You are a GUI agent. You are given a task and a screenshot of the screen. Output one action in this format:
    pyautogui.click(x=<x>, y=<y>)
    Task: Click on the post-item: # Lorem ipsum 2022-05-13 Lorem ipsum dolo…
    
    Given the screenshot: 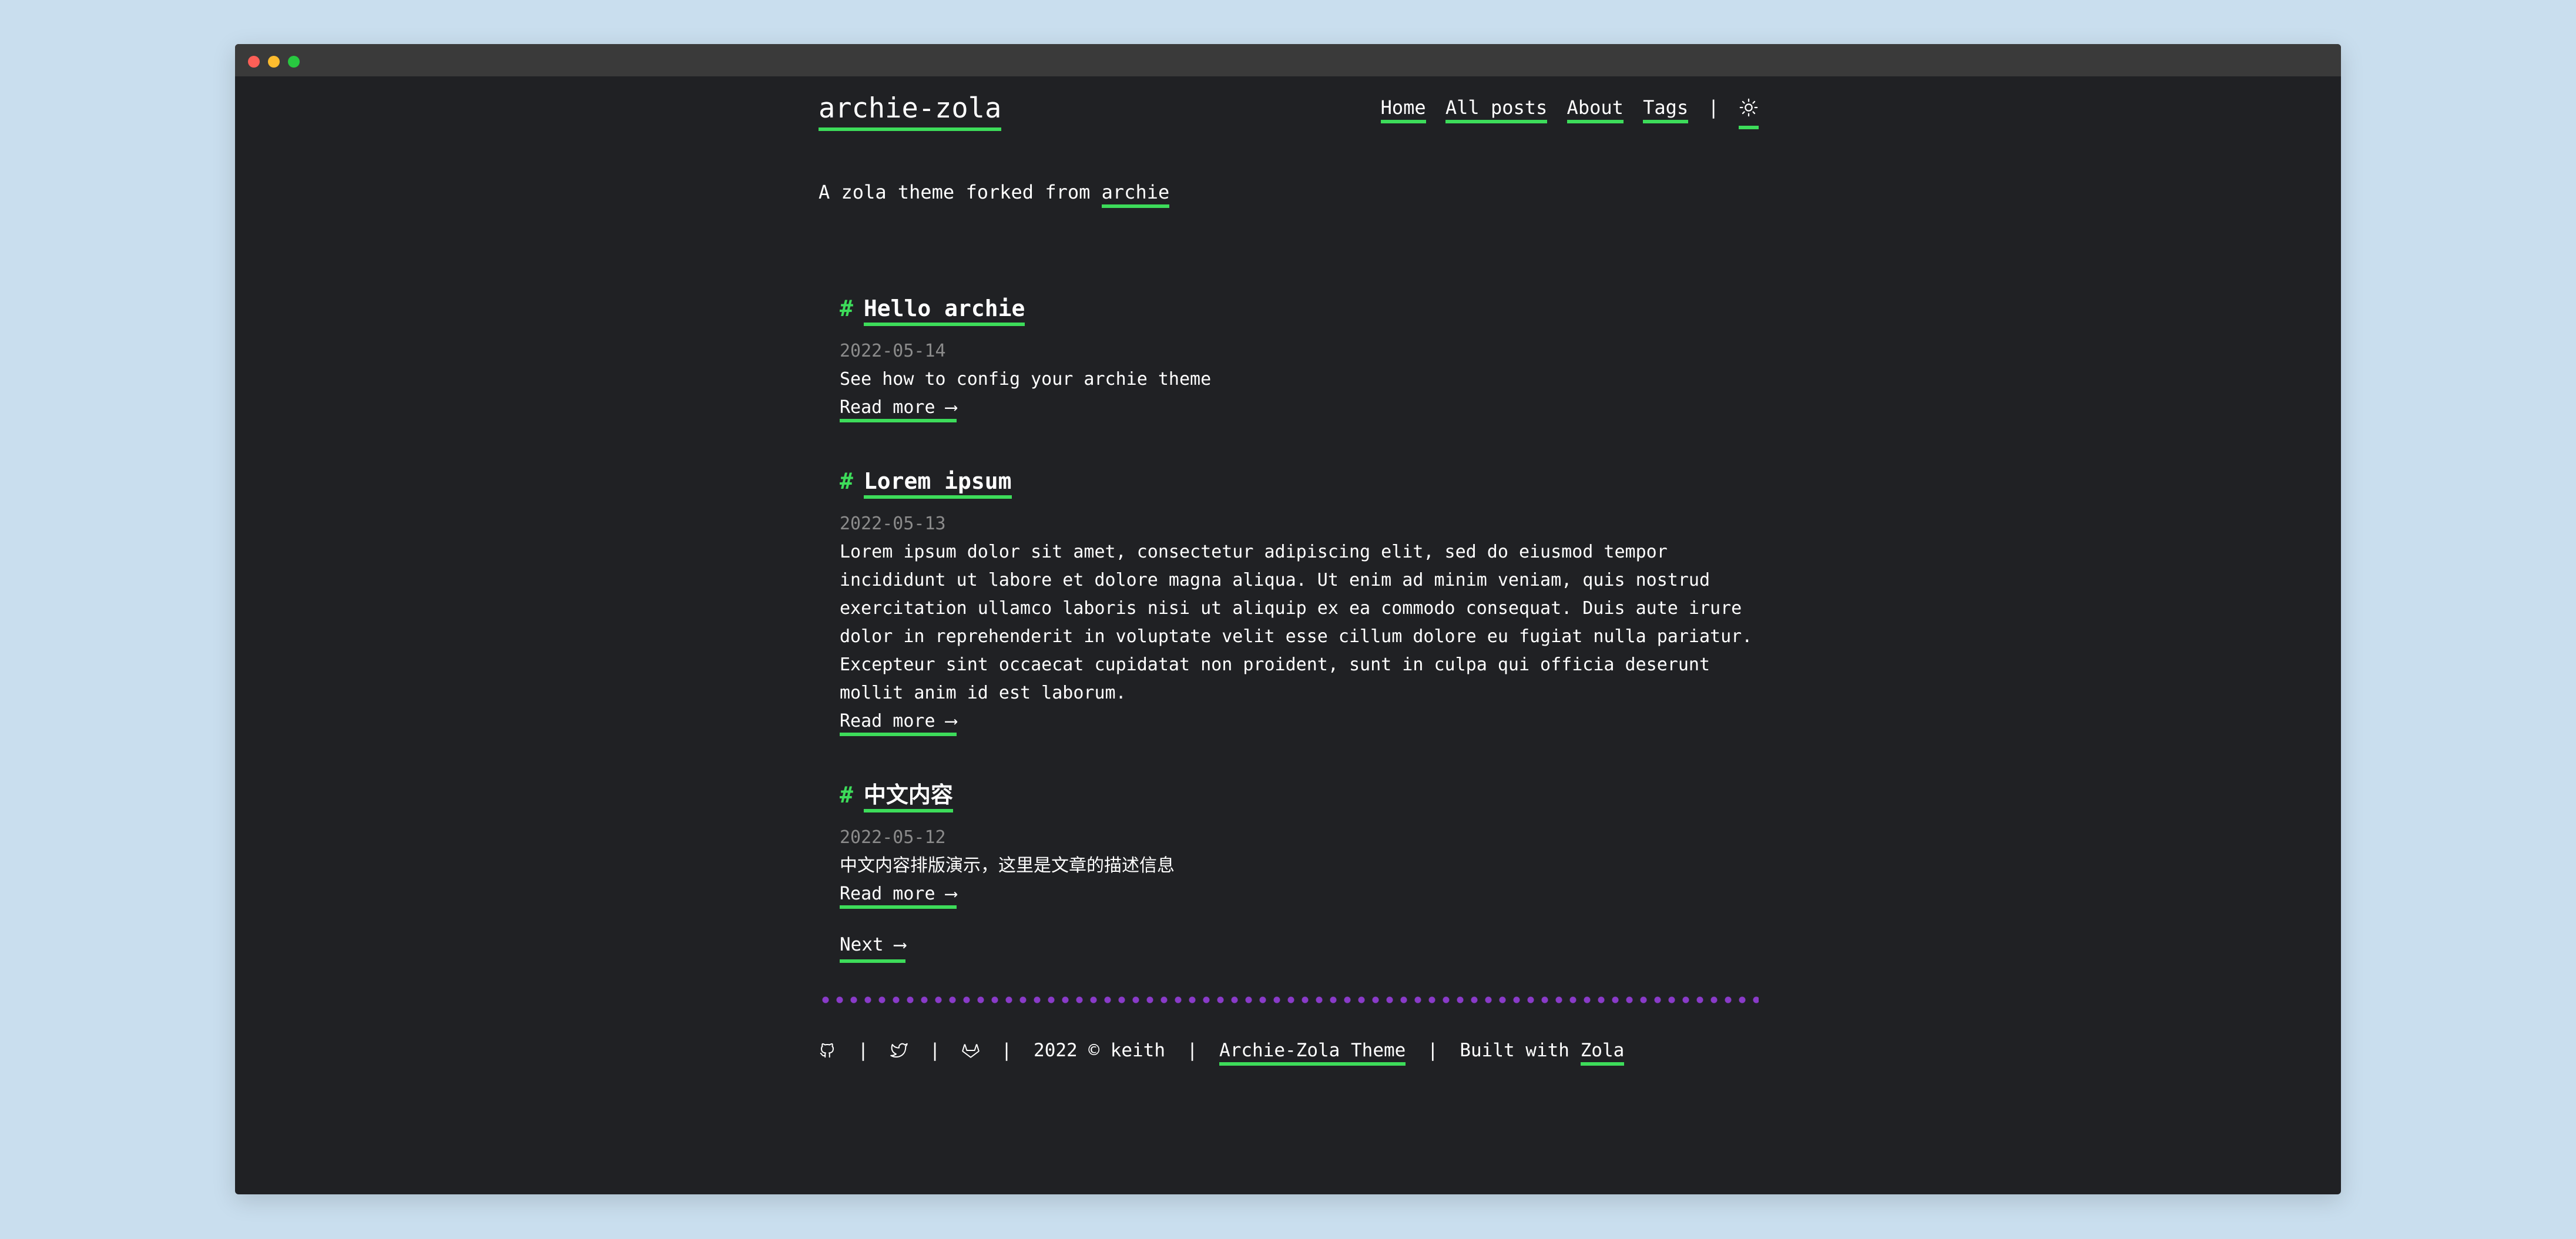 What is the action you would take?
    pyautogui.click(x=1300, y=601)
    